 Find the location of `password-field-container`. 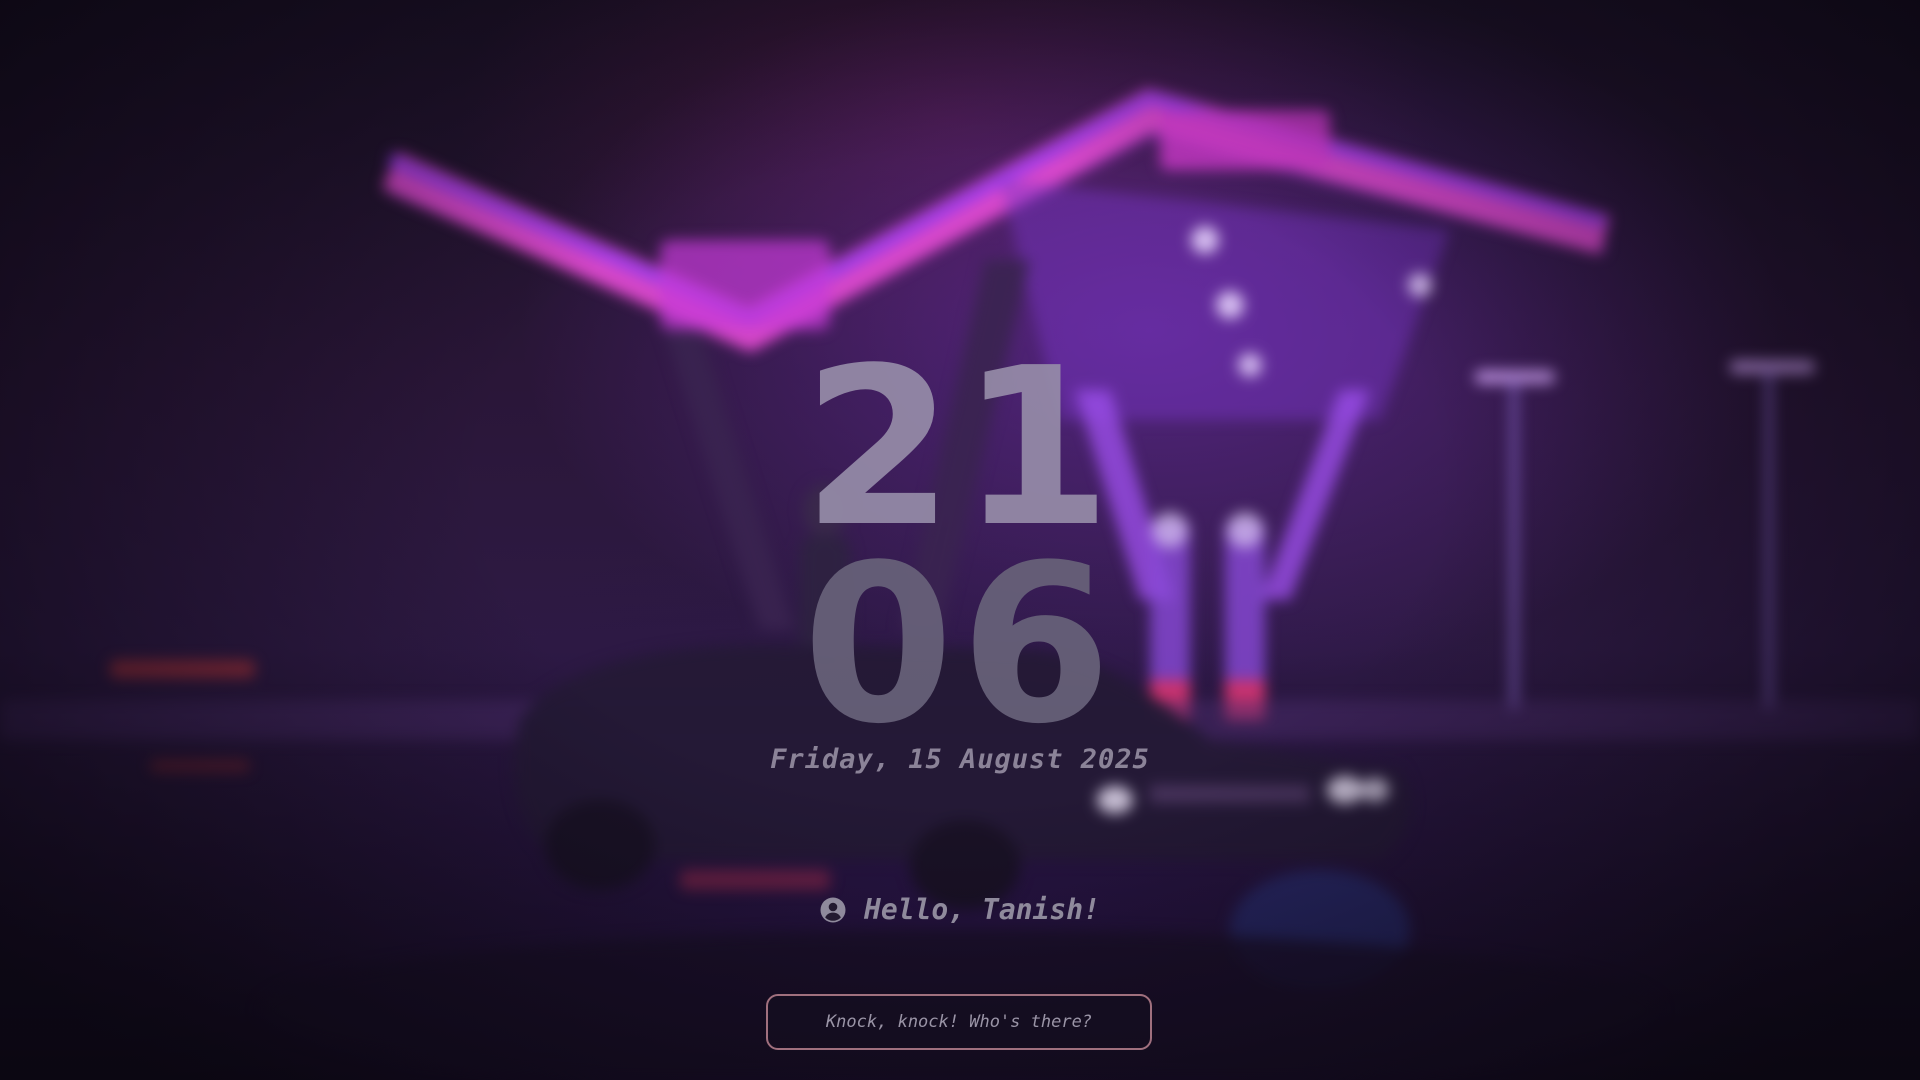

password-field-container is located at coordinates (959, 1022).